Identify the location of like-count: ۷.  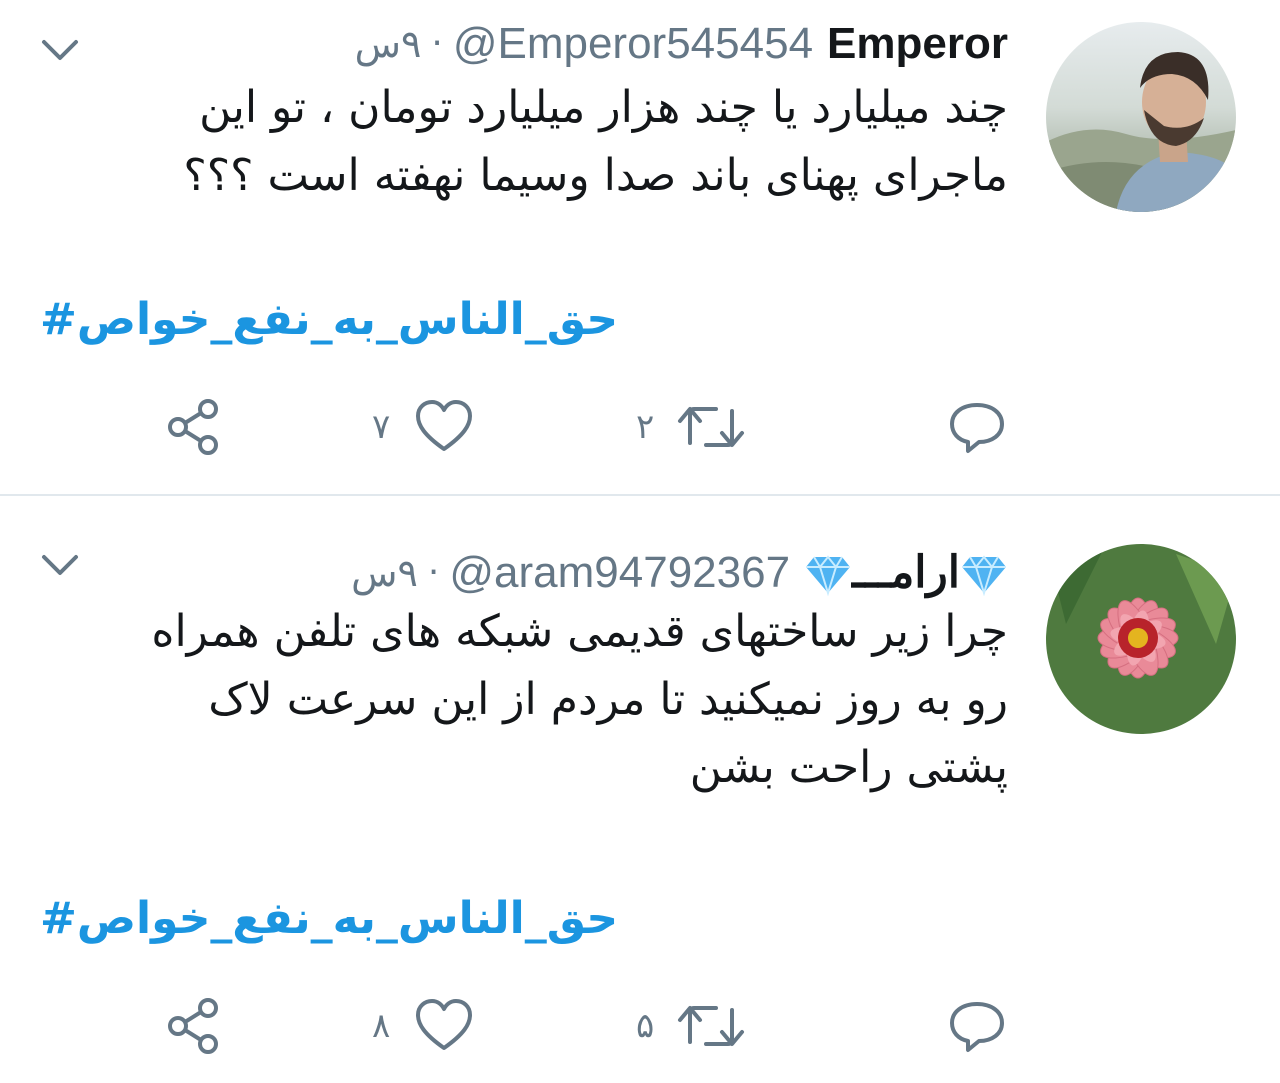
(381, 427).